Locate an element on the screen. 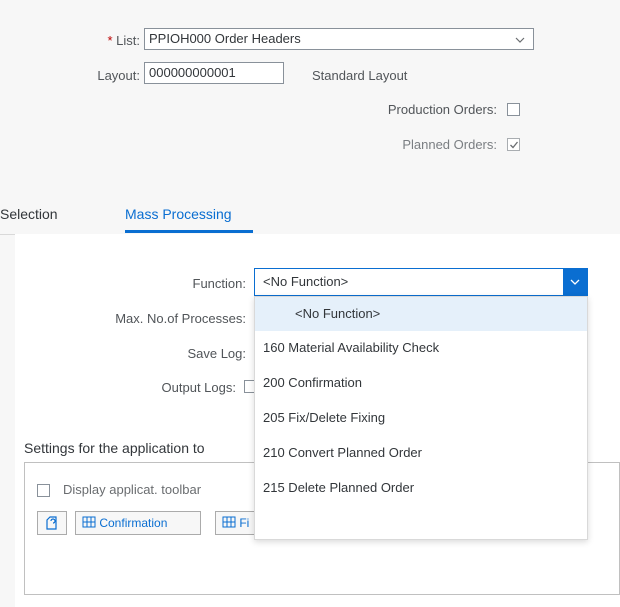 The image size is (620, 607). dropdown-option-label: 210 Convert Planned Order is located at coordinates (342, 452).